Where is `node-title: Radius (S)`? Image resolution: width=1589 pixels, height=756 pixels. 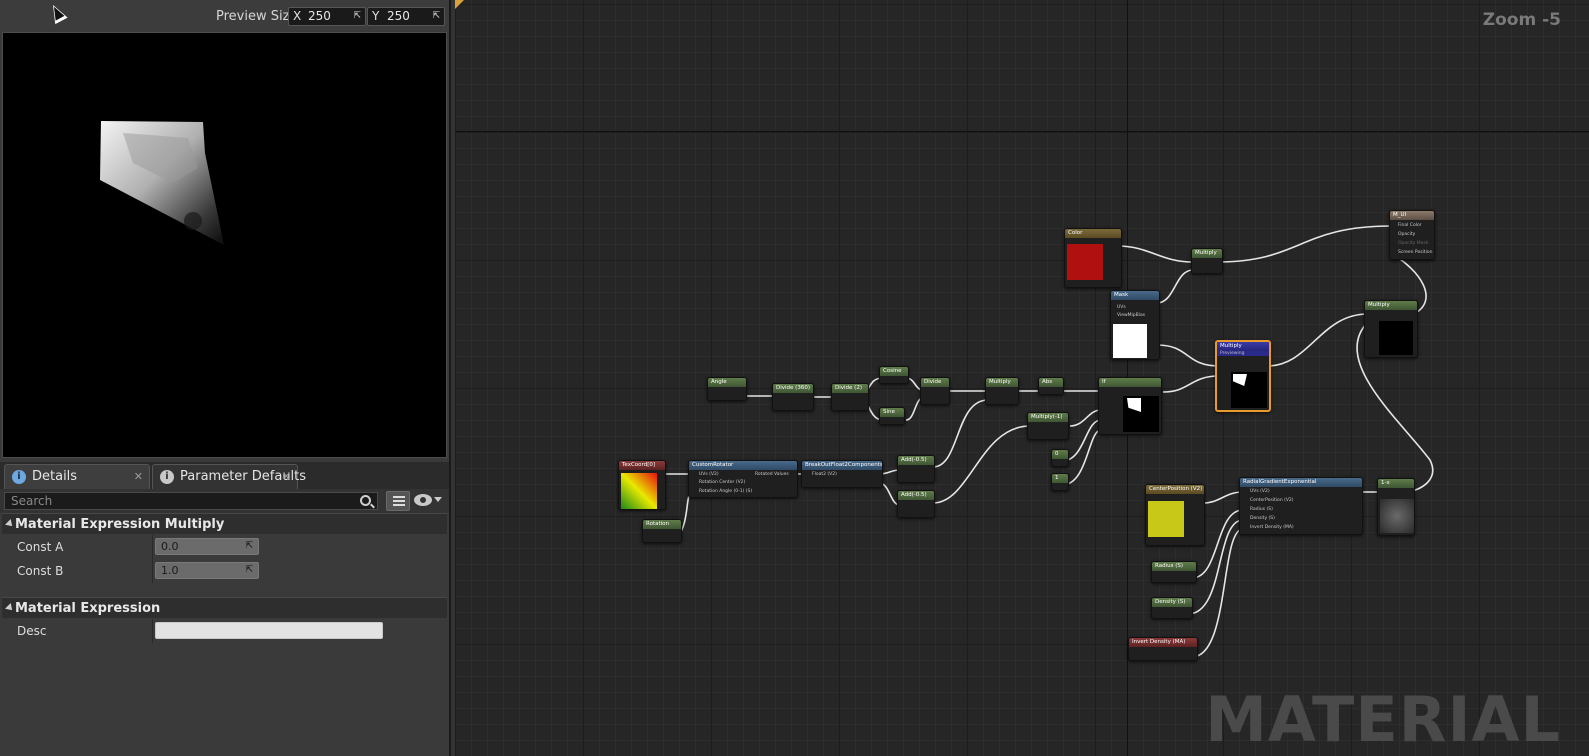 node-title: Radius (S) is located at coordinates (1174, 566).